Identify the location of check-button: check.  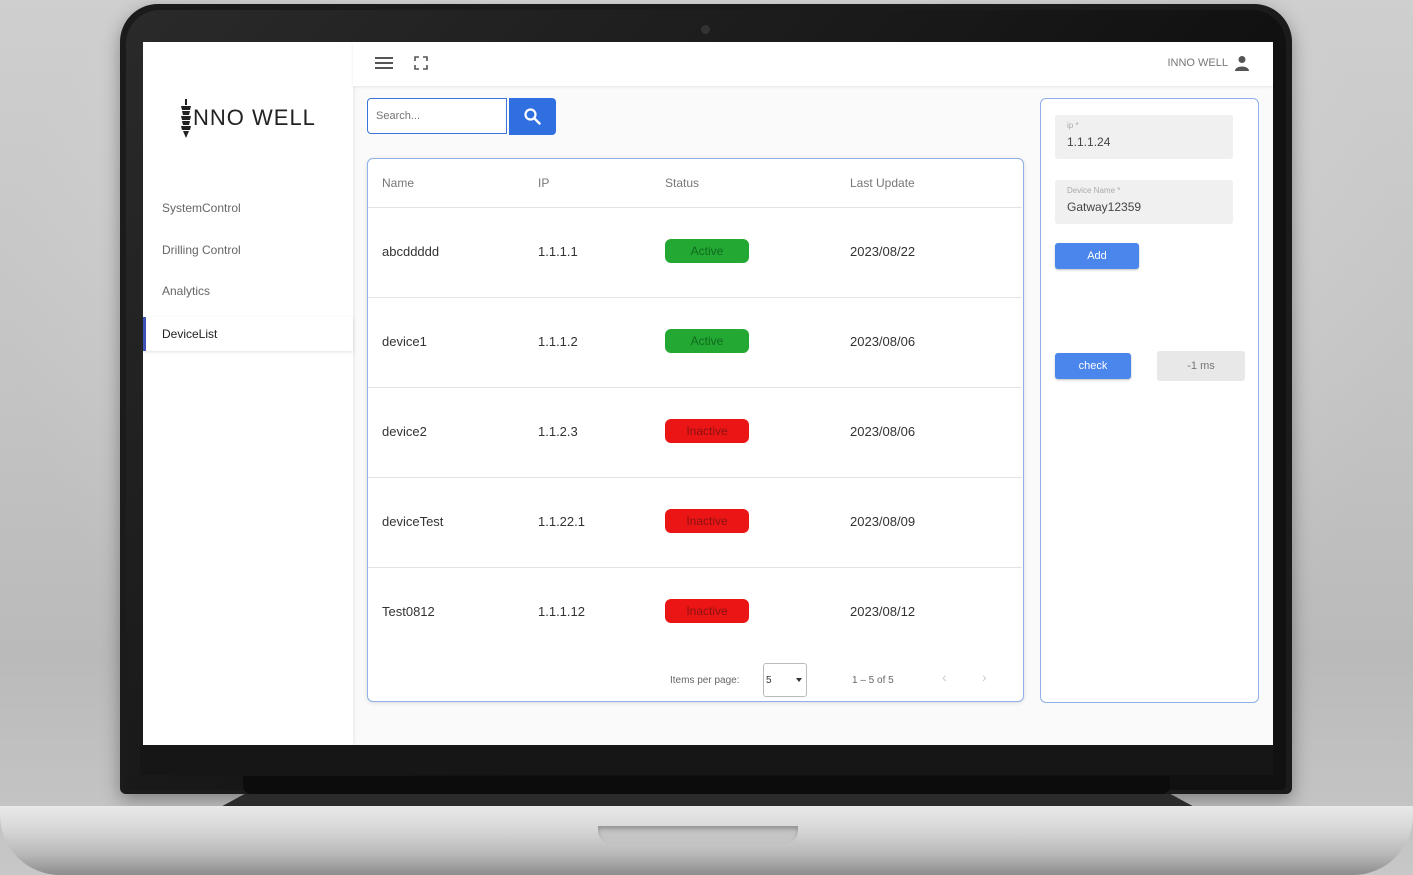
(1093, 366).